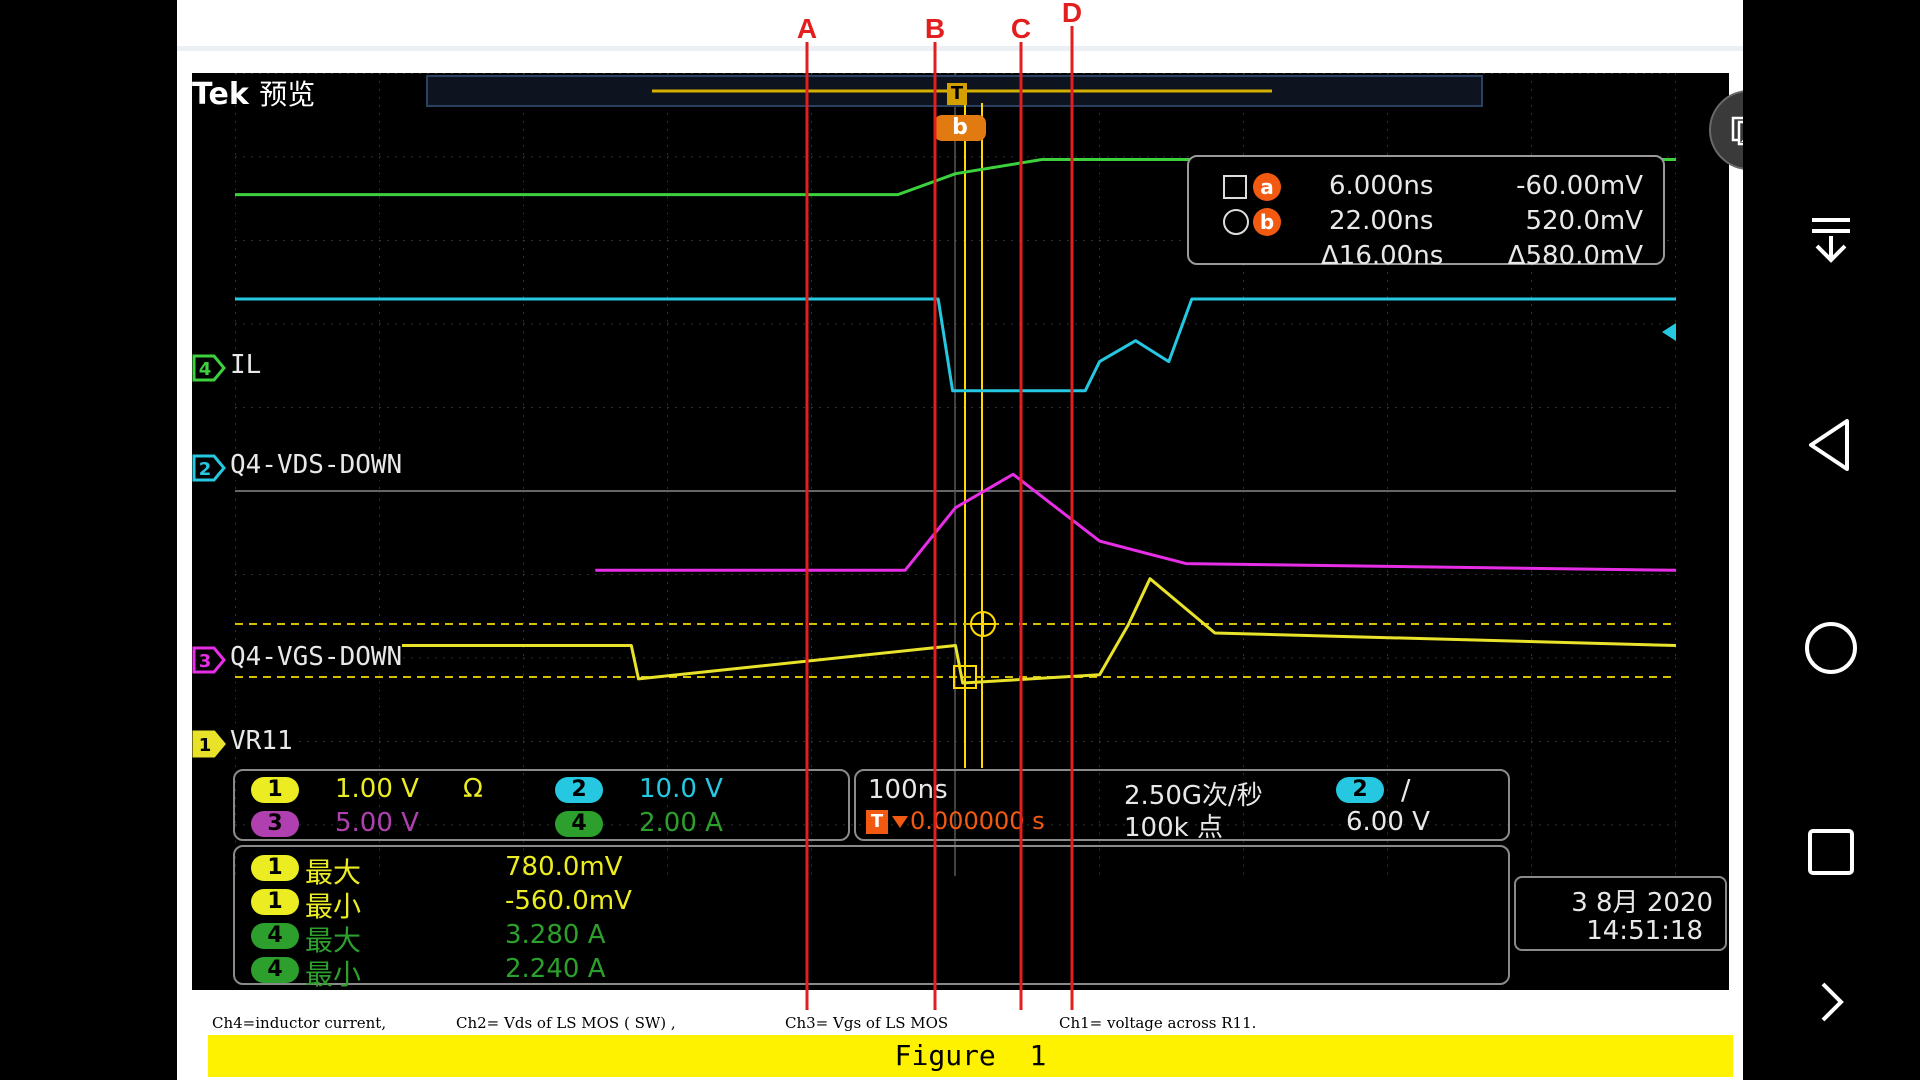 Image resolution: width=1920 pixels, height=1080 pixels. What do you see at coordinates (1072, 14) in the screenshot?
I see `marker-label-d: D` at bounding box center [1072, 14].